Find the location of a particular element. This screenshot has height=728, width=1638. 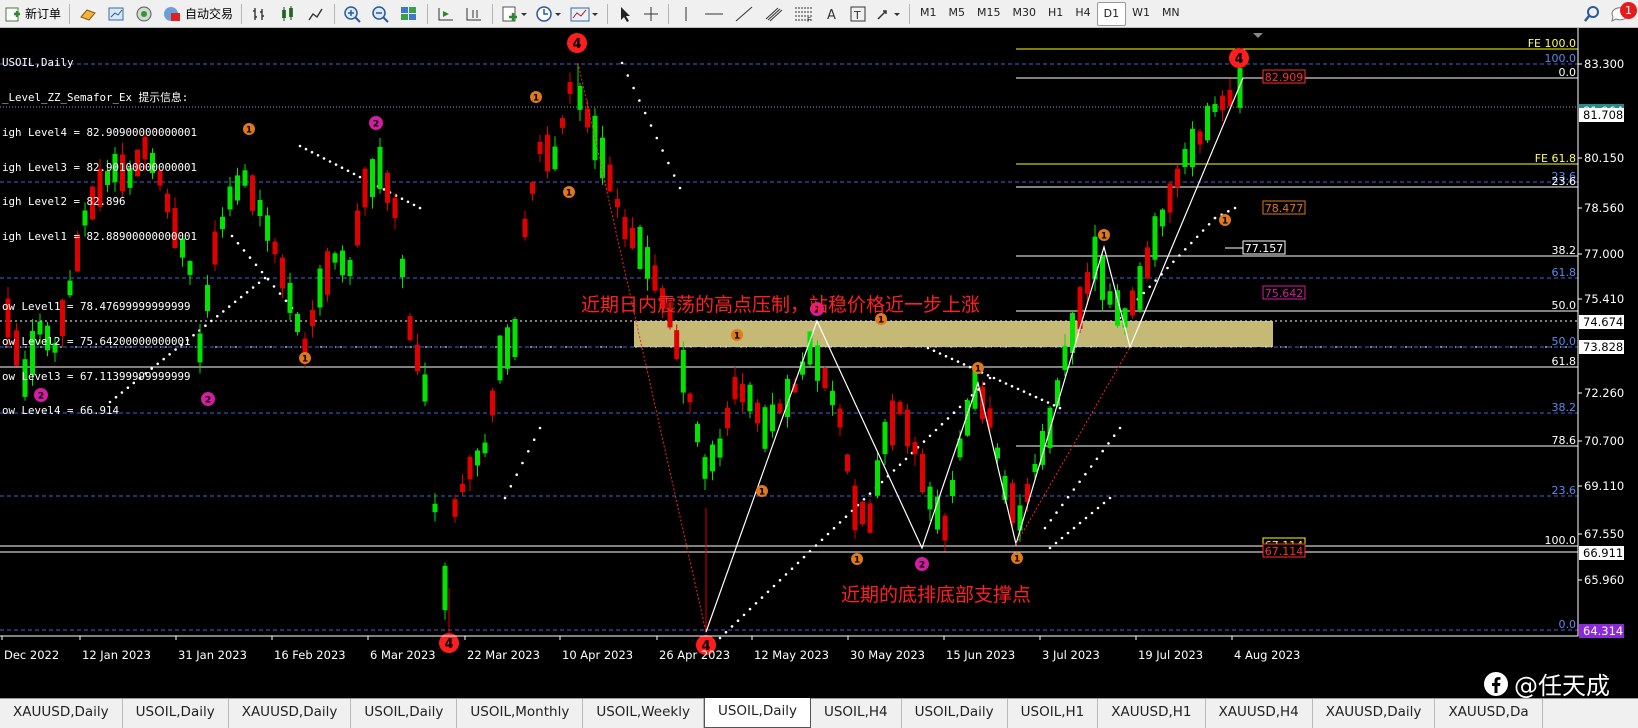

time-tick-label: 3 Jul 2023 is located at coordinates (1071, 655).